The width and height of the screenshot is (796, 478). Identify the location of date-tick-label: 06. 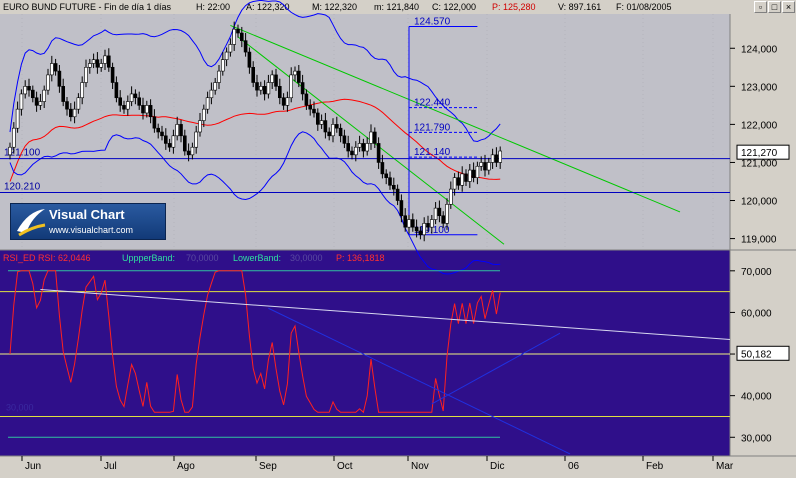
(574, 466).